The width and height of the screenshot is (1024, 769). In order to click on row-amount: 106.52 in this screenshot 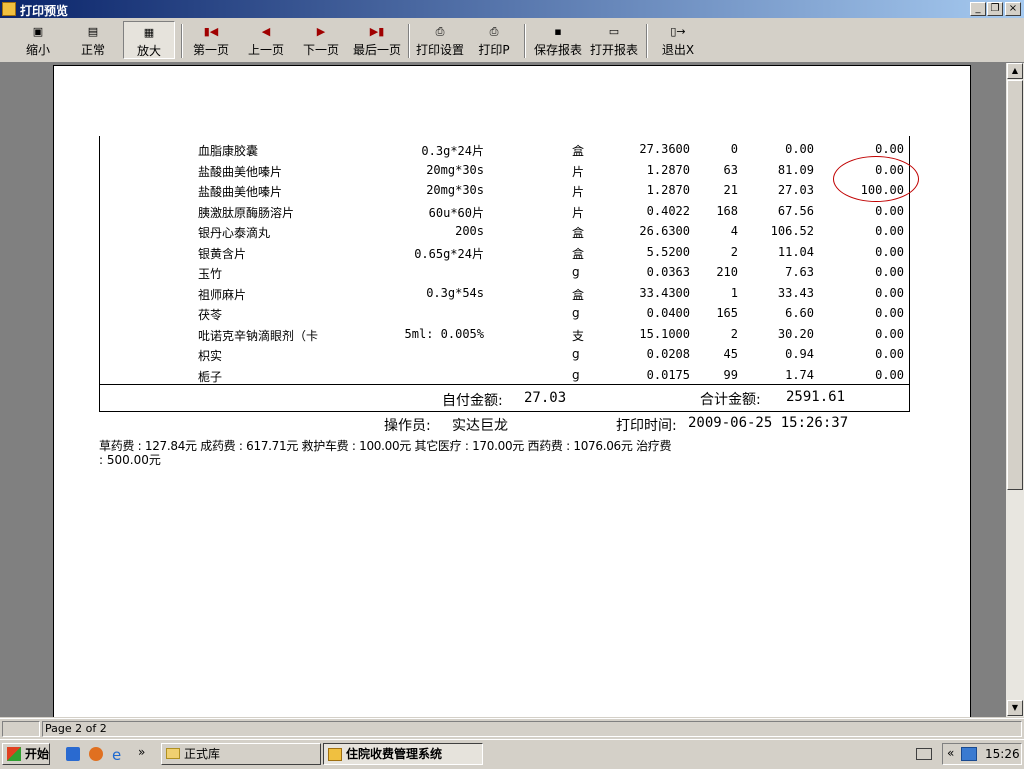, I will do `click(792, 231)`.